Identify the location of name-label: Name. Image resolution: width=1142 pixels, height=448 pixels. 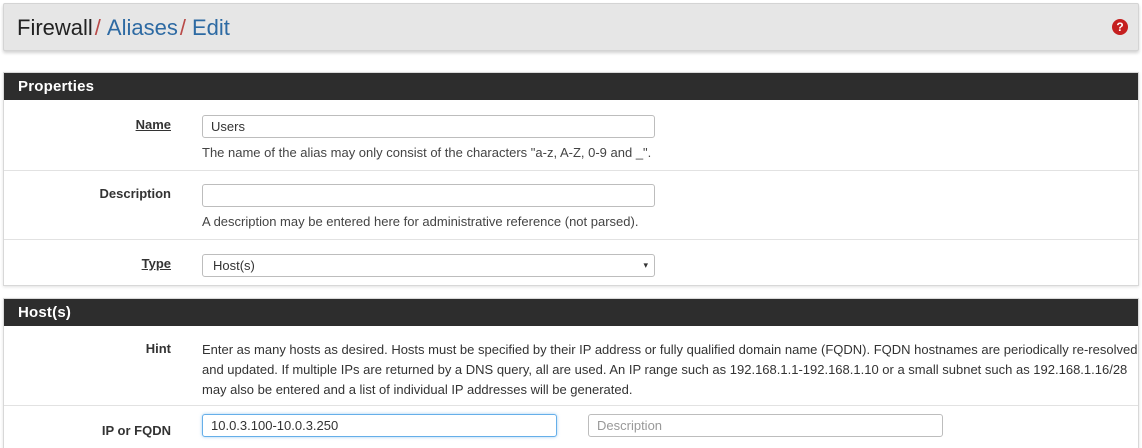
(153, 124).